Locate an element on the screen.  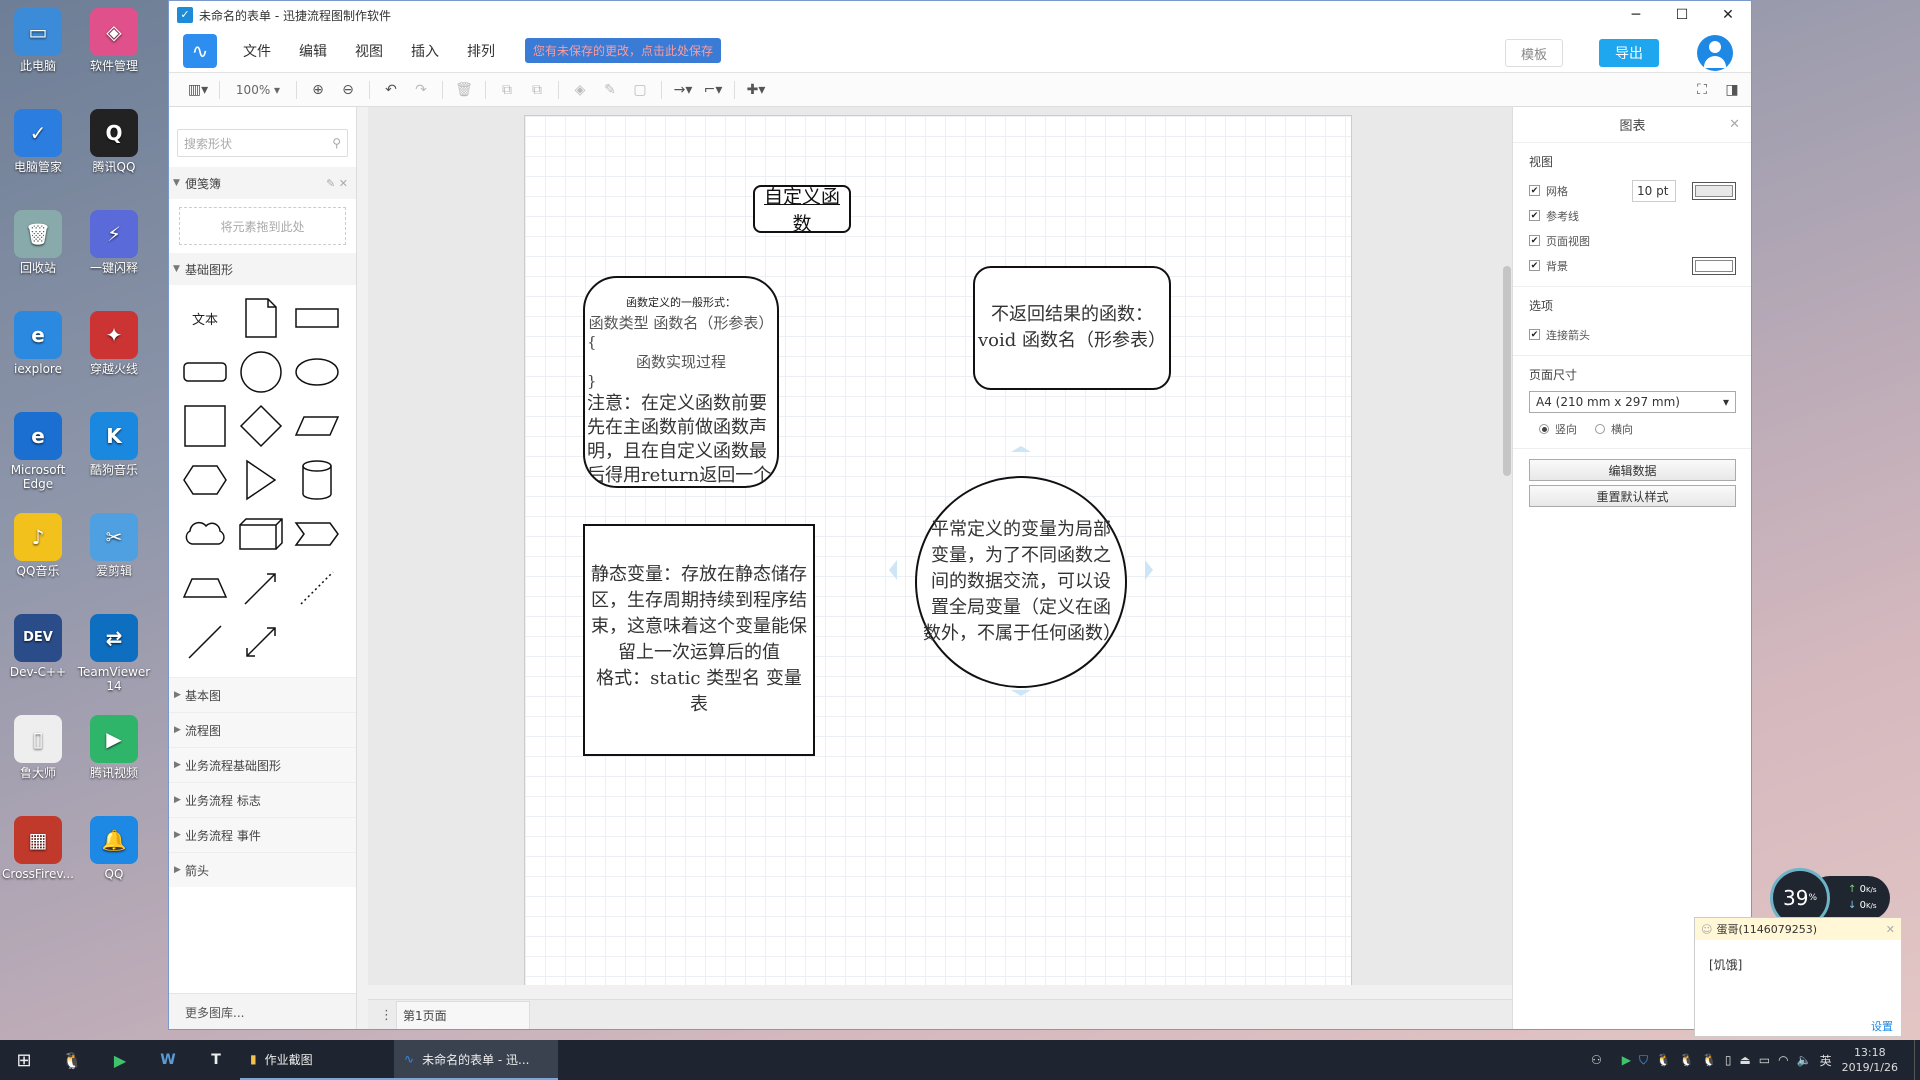
desktop-icon: ⚡ 一键闪释 is located at coordinates (114, 242).